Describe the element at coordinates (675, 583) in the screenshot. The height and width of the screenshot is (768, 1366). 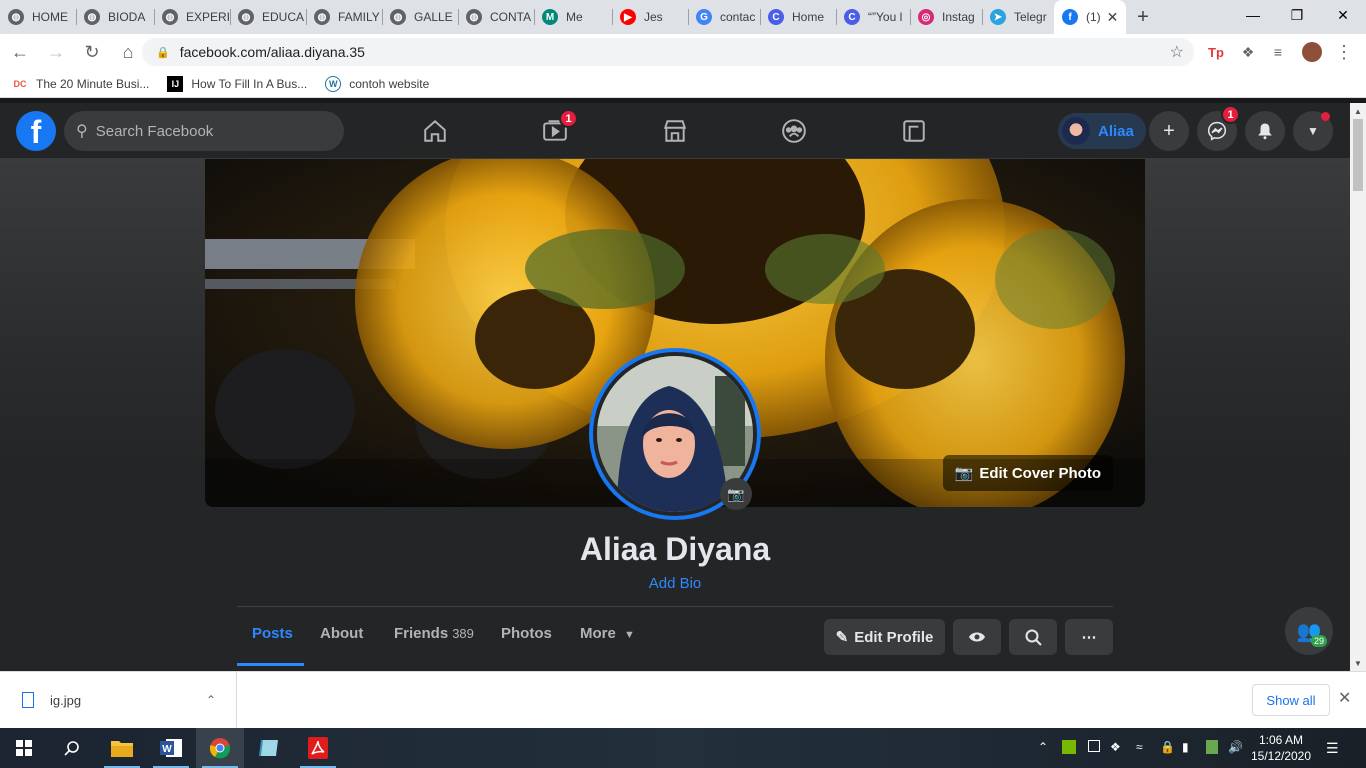
I see `add-bio-link: Add Bio` at that location.